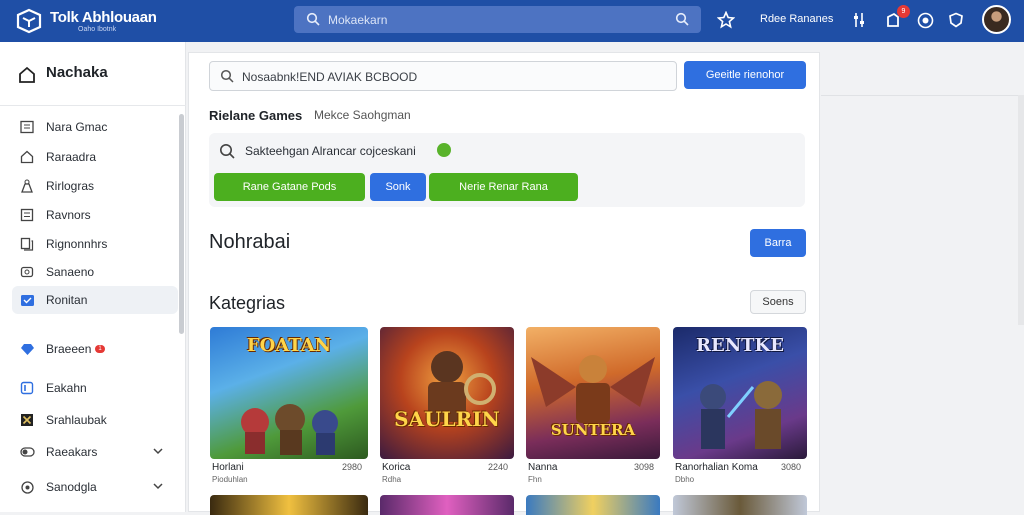  What do you see at coordinates (27, 388) in the screenshot?
I see `bar-icon` at bounding box center [27, 388].